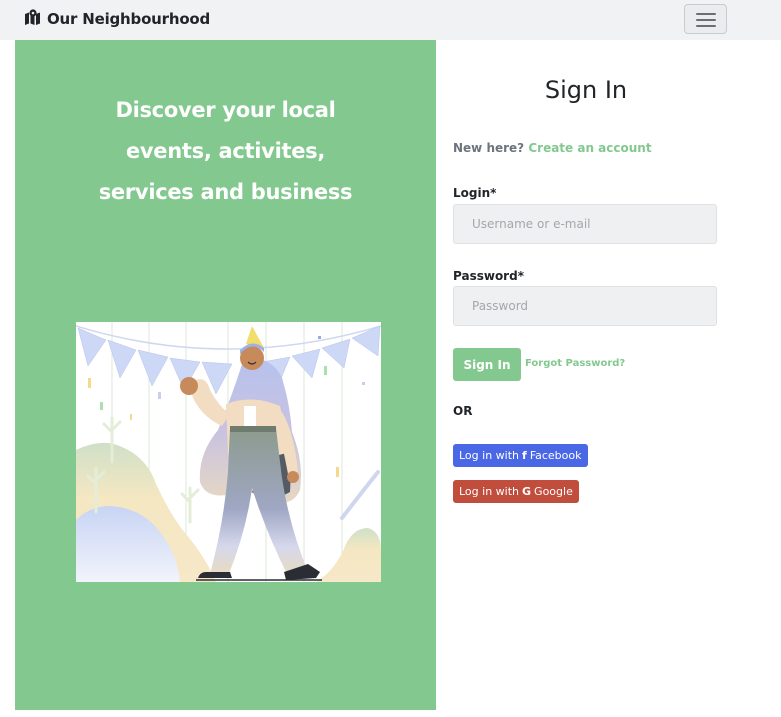 This screenshot has height=717, width=781. What do you see at coordinates (527, 491) in the screenshot?
I see `google-icon: G` at bounding box center [527, 491].